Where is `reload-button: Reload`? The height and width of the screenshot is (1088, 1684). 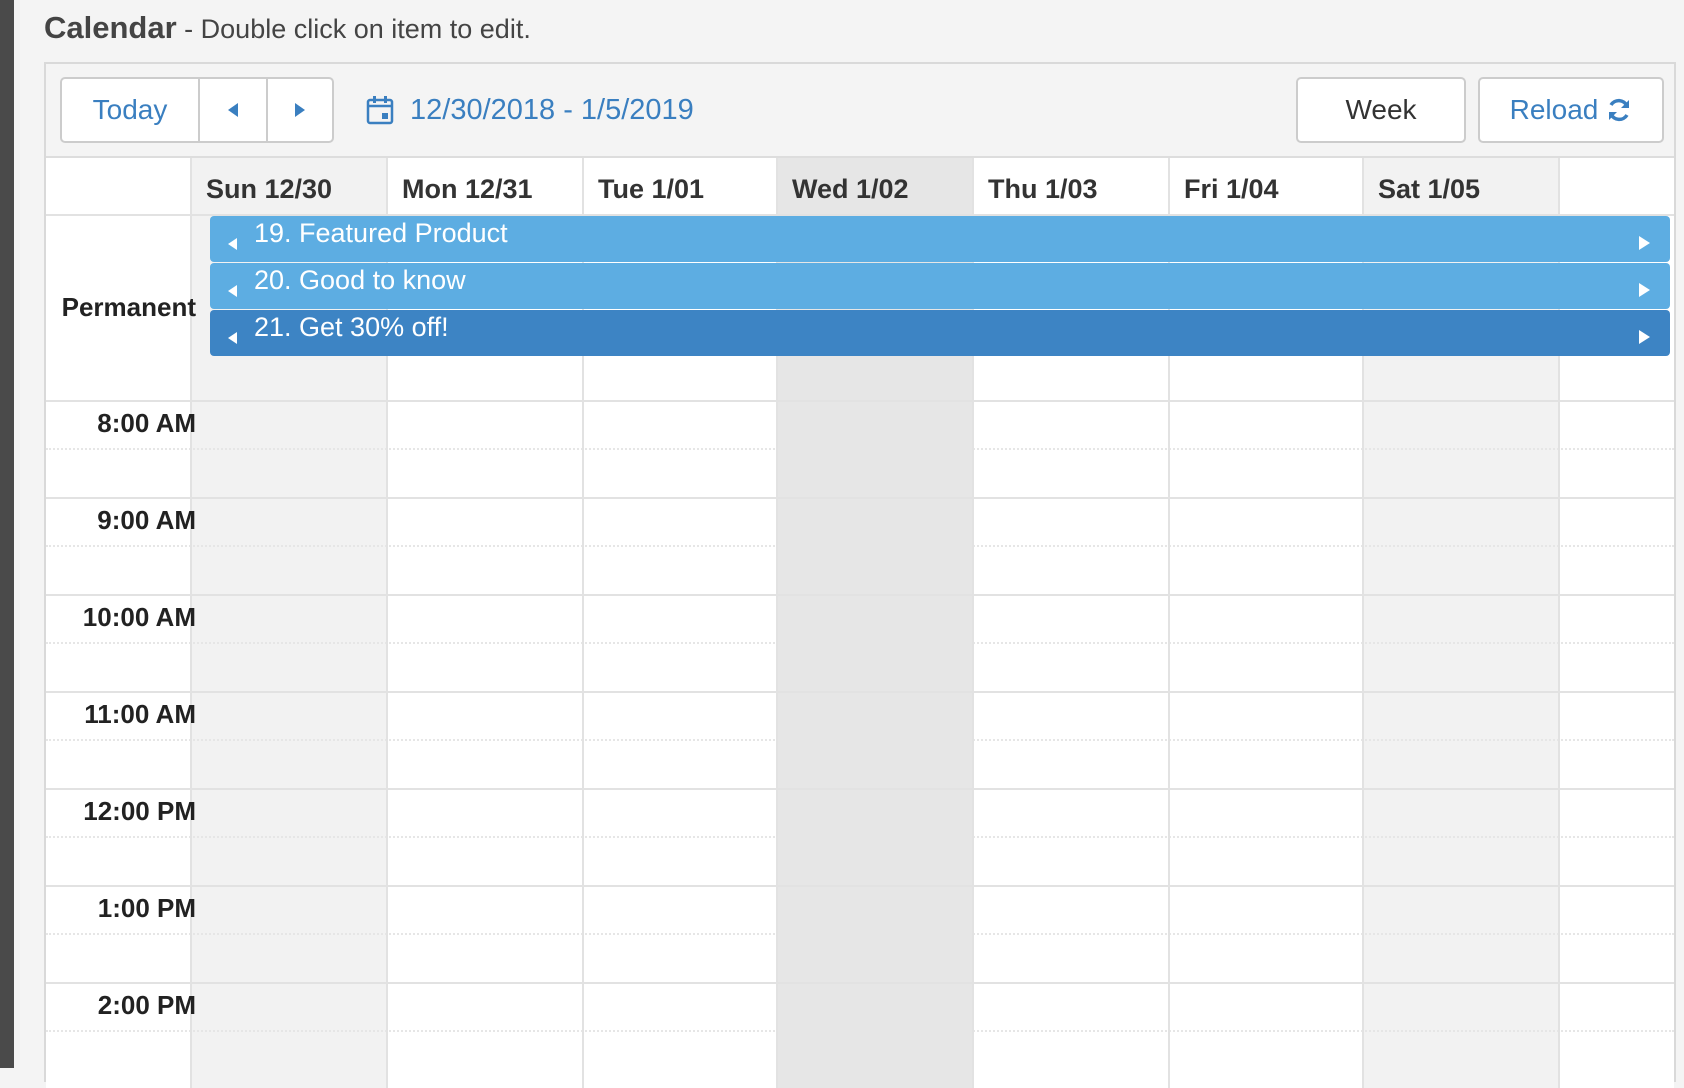 reload-button: Reload is located at coordinates (1571, 110).